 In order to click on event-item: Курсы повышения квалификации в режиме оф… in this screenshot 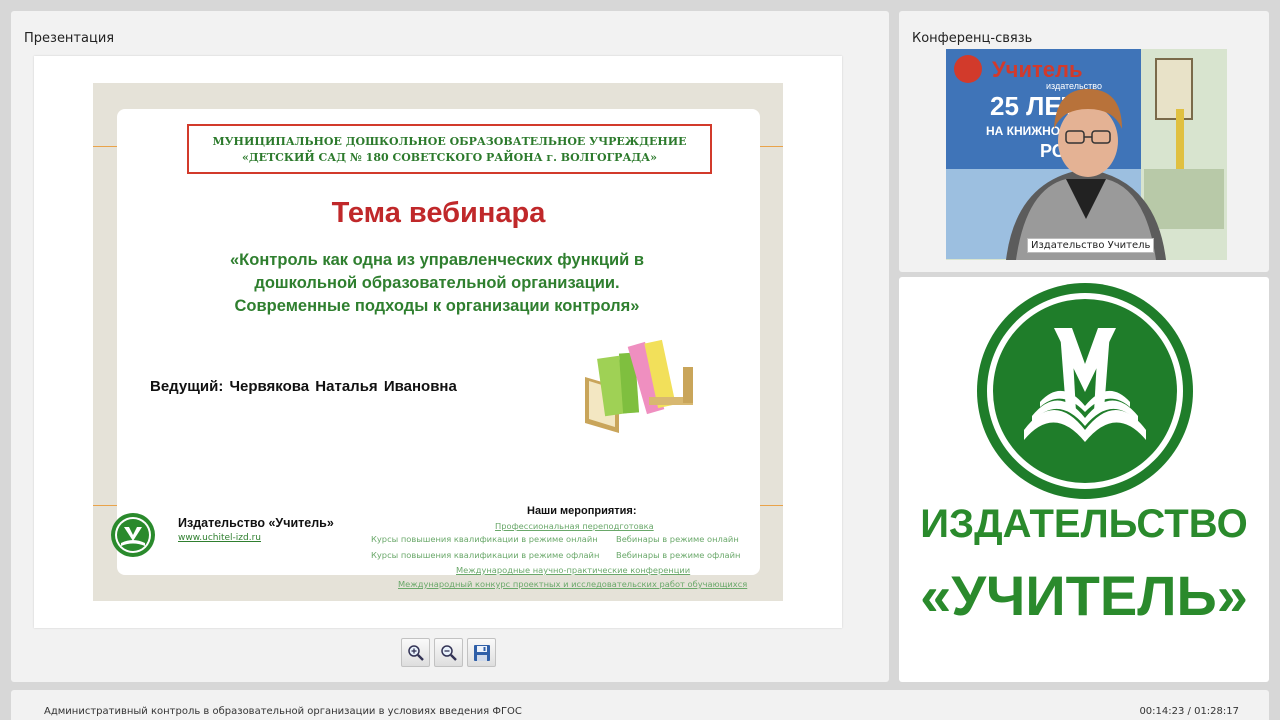, I will do `click(485, 555)`.